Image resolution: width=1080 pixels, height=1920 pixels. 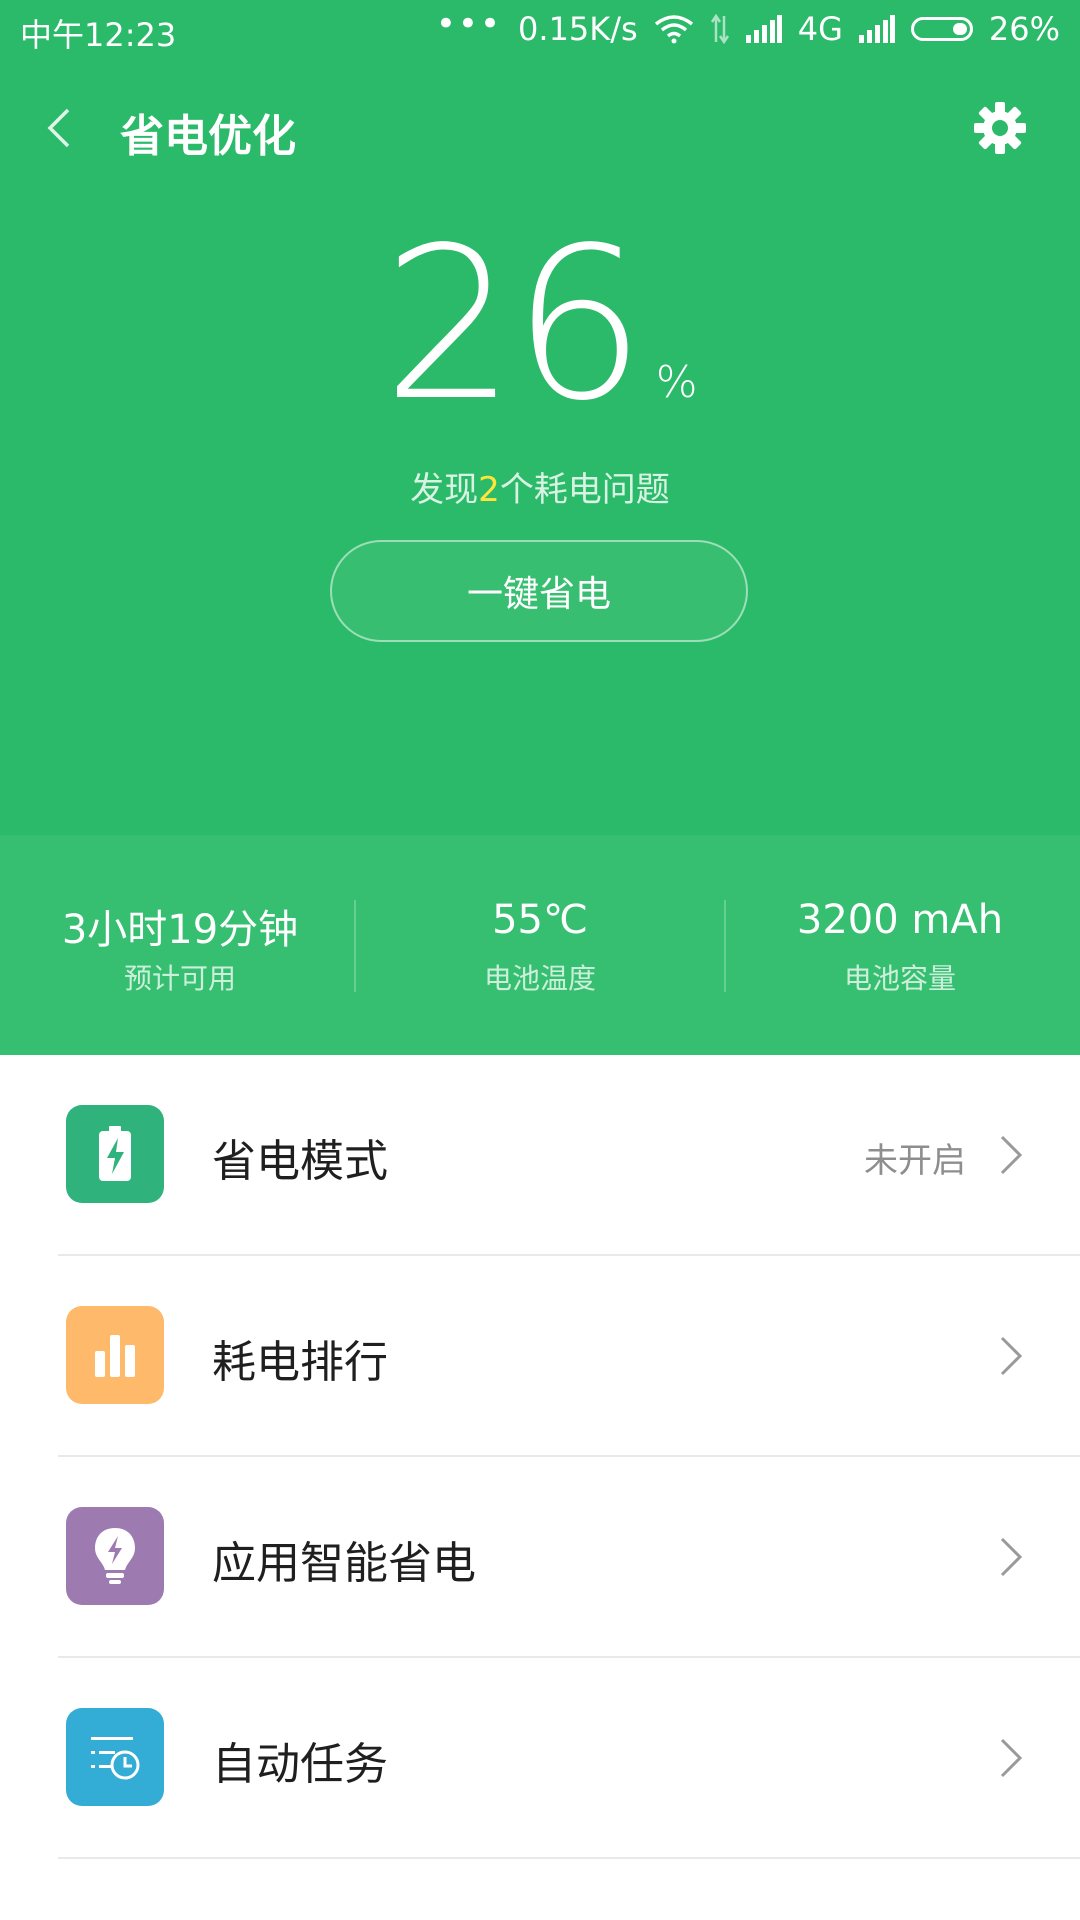 I want to click on schedule-list-icon, so click(x=115, y=1757).